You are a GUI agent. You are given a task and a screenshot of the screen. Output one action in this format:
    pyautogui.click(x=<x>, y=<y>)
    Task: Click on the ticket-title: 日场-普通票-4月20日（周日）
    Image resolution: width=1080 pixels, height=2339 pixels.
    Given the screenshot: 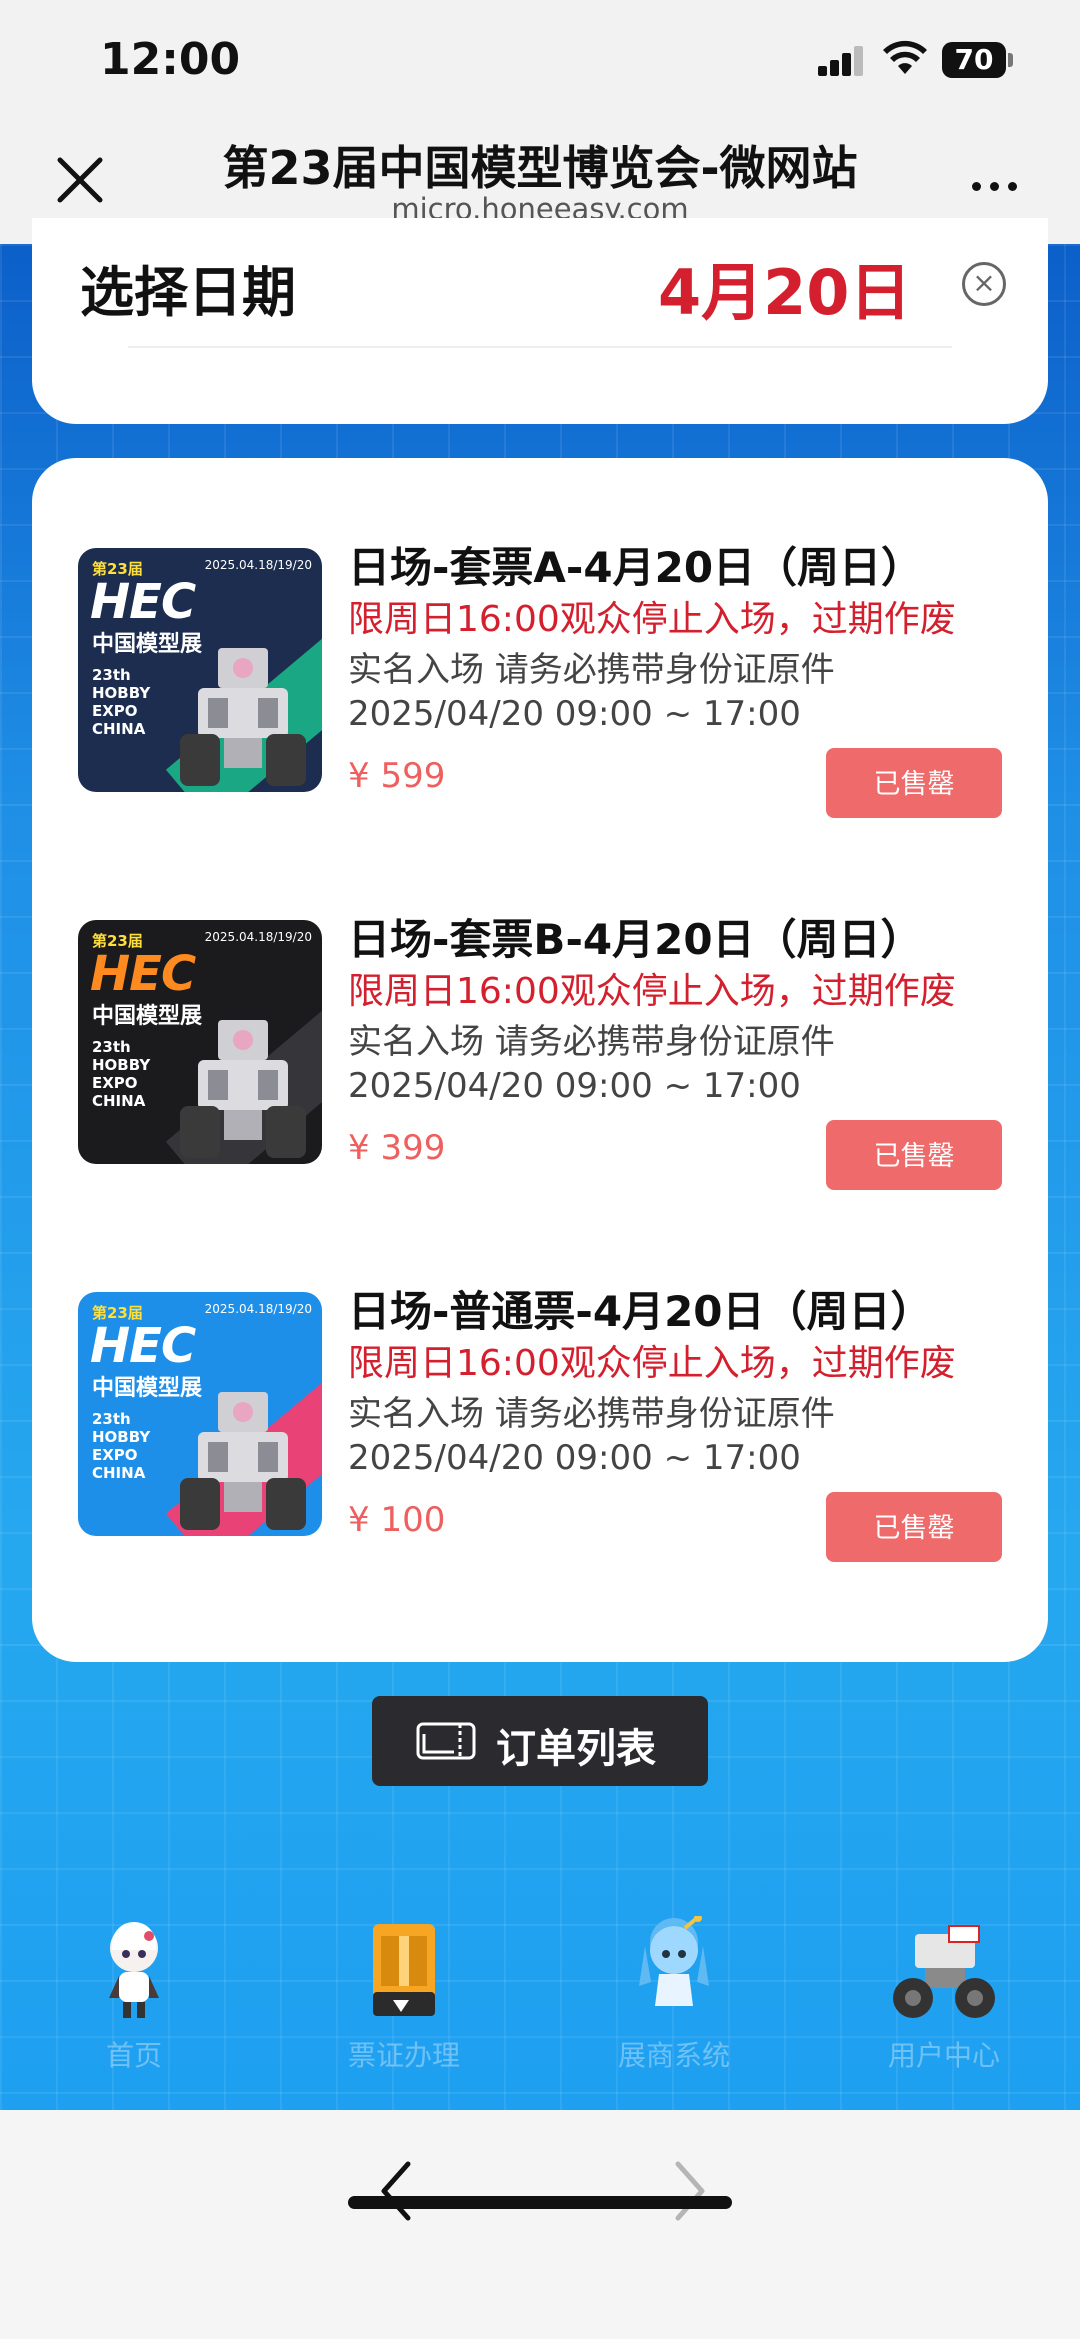 What is the action you would take?
    pyautogui.click(x=640, y=1311)
    